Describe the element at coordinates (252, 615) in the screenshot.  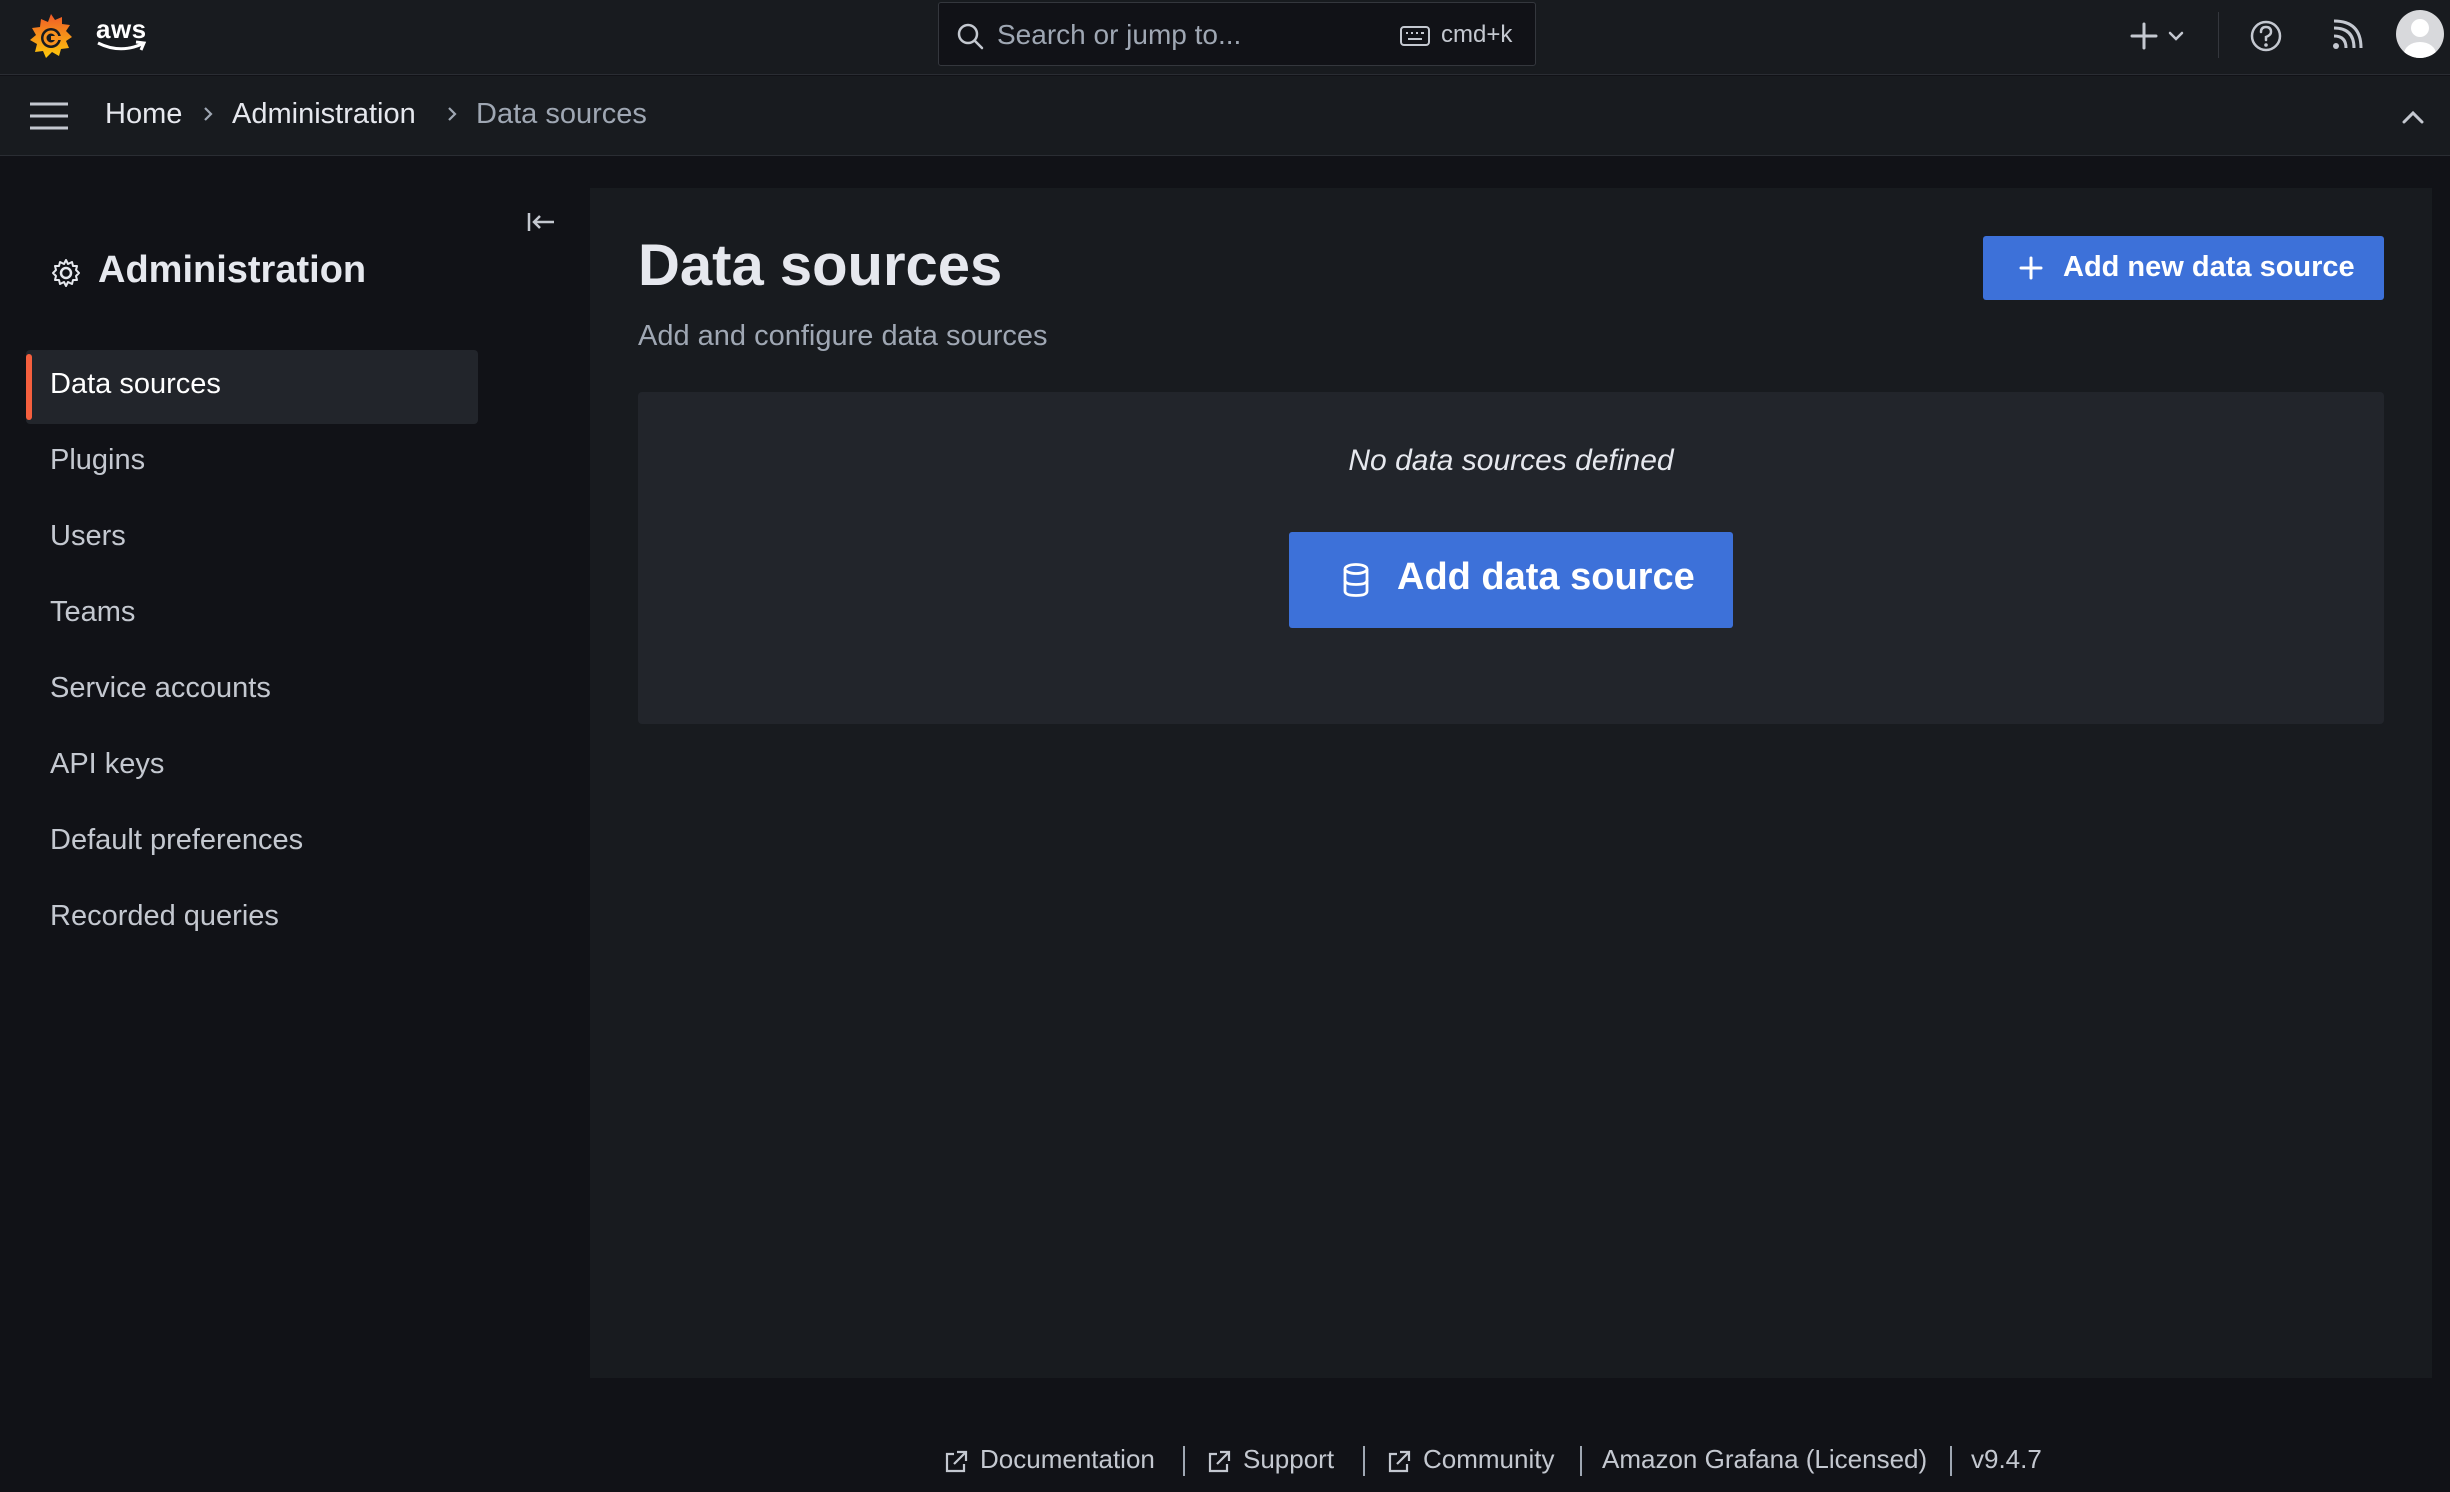
I see `sidebar-item-teams: Teams` at that location.